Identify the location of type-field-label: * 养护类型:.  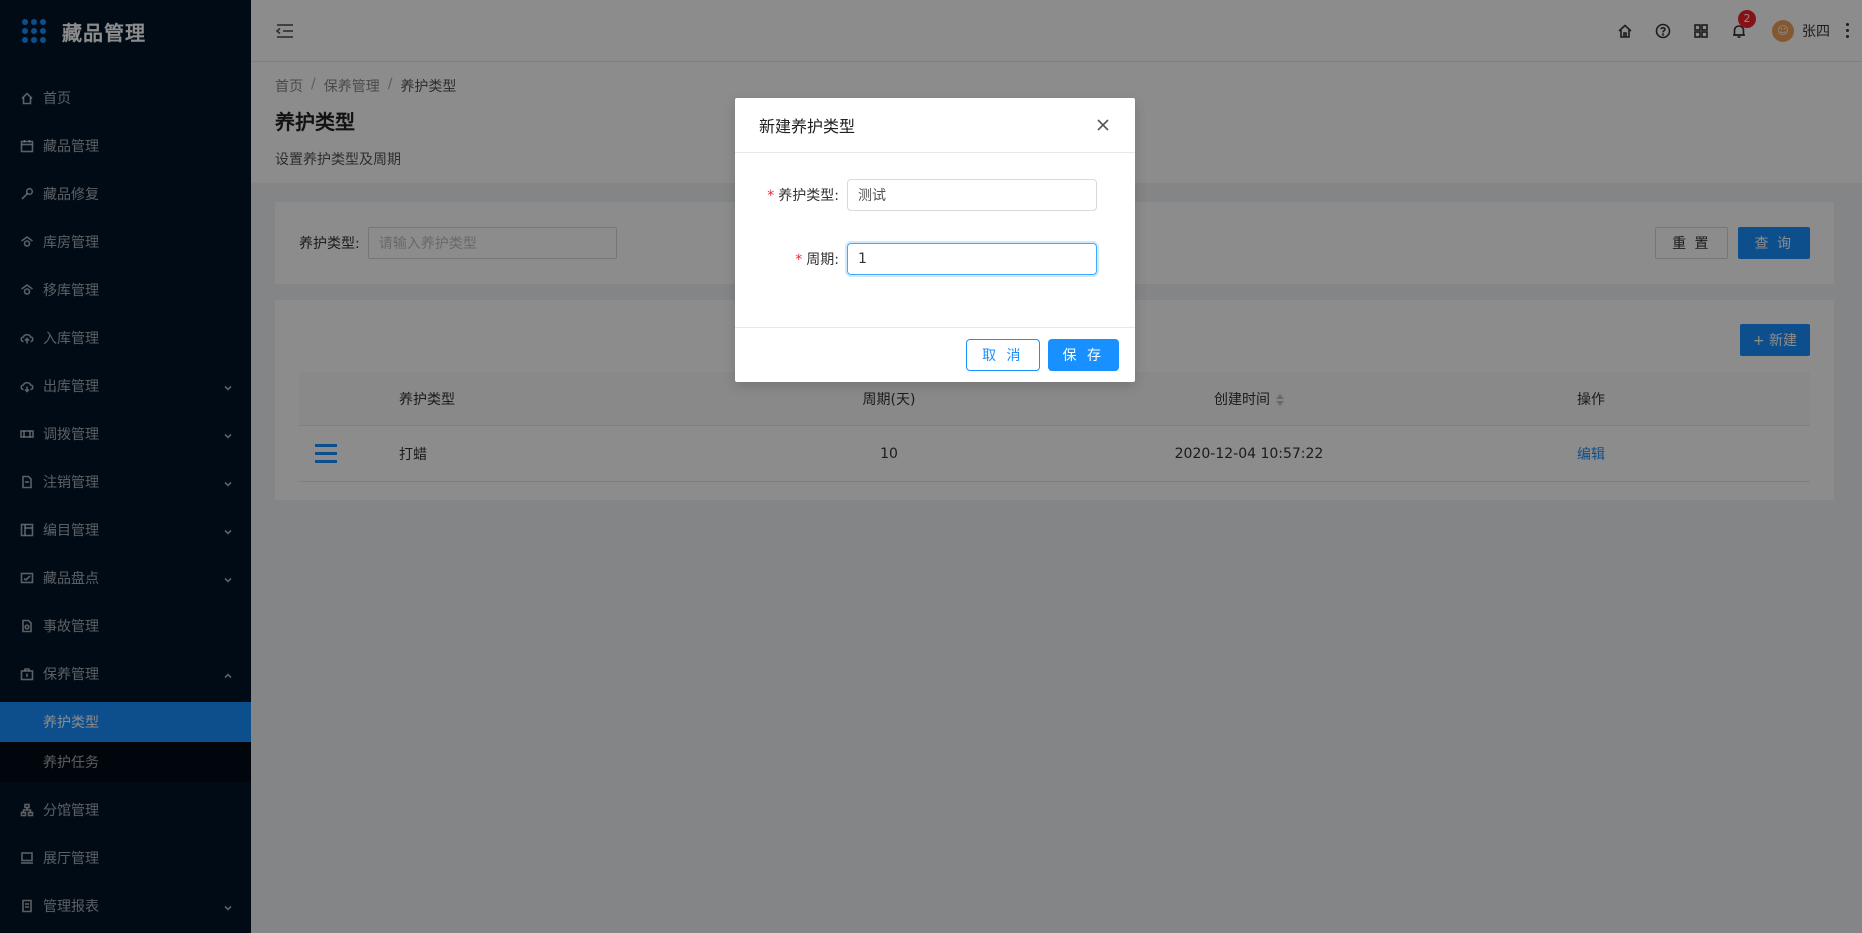
(803, 196).